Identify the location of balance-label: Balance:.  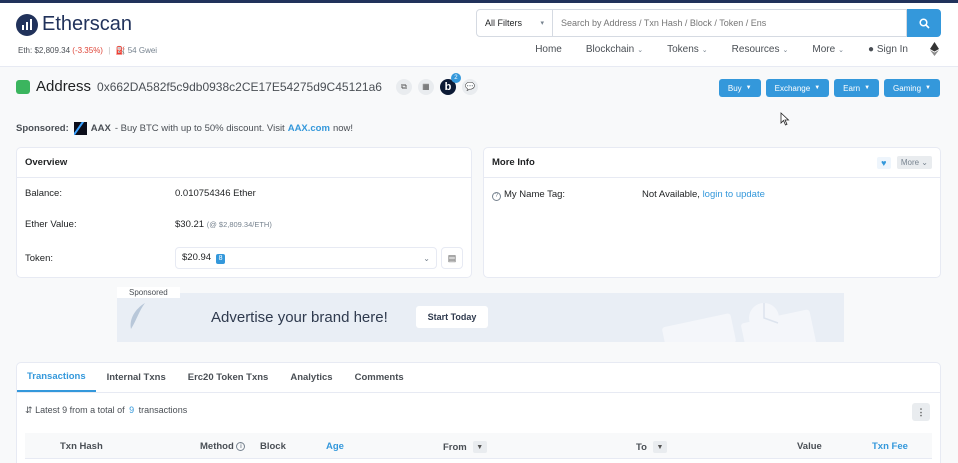
(43, 193).